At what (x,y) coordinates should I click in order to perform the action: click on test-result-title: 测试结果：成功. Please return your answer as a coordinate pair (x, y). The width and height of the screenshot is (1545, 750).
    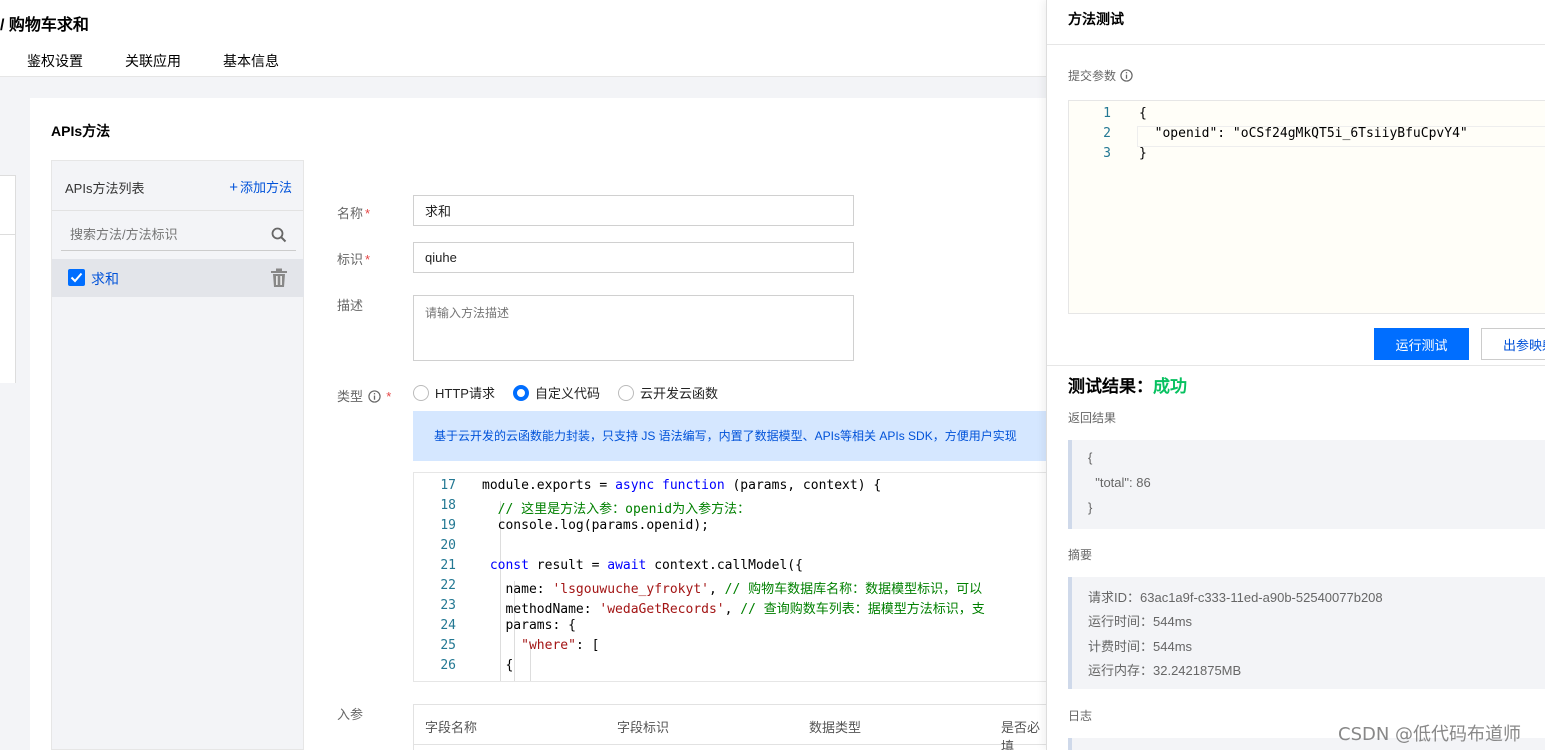
    Looking at the image, I should click on (1127, 386).